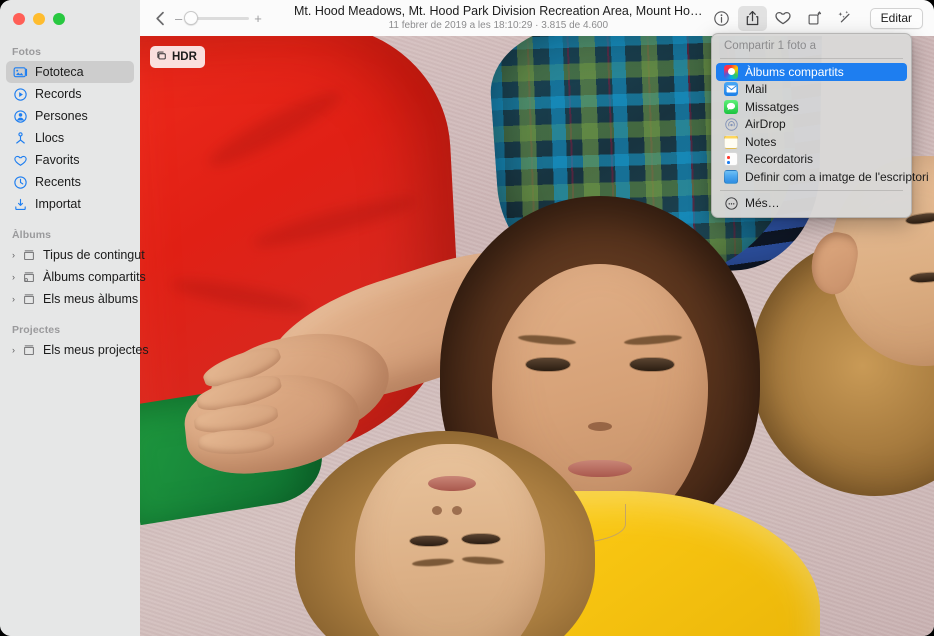 The width and height of the screenshot is (934, 636). What do you see at coordinates (765, 124) in the screenshot?
I see `menu-item-label: AirDrop` at bounding box center [765, 124].